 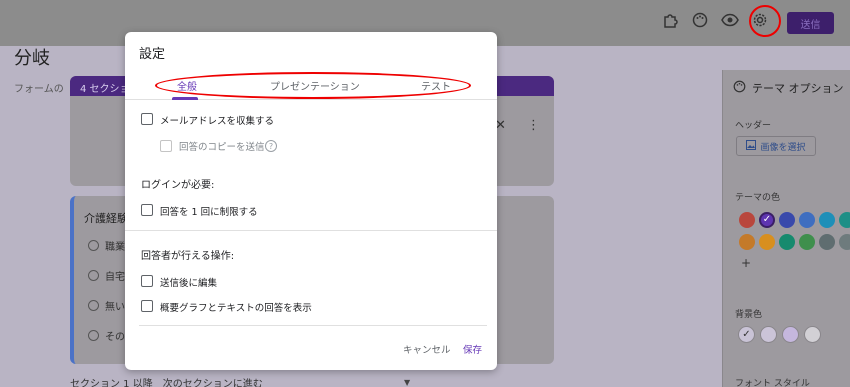 I want to click on option-label: 職業, so click(x=115, y=247).